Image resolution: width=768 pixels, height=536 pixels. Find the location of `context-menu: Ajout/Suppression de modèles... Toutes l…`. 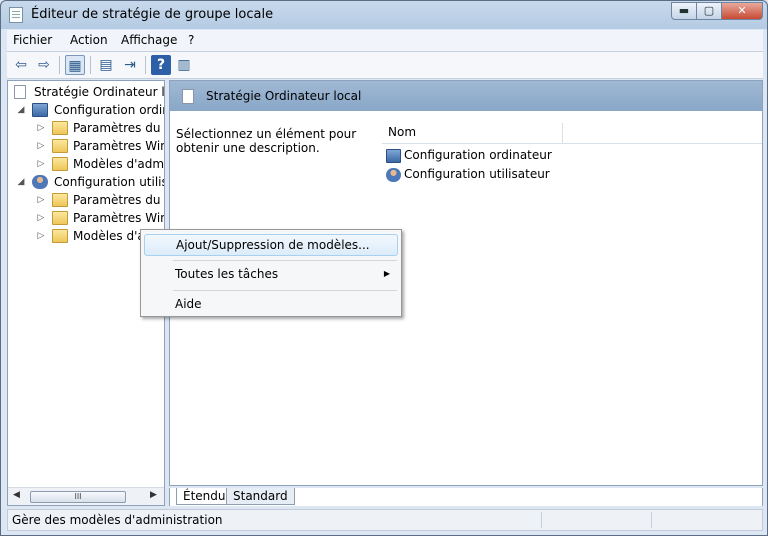

context-menu: Ajout/Suppression de modèles... Toutes l… is located at coordinates (271, 273).